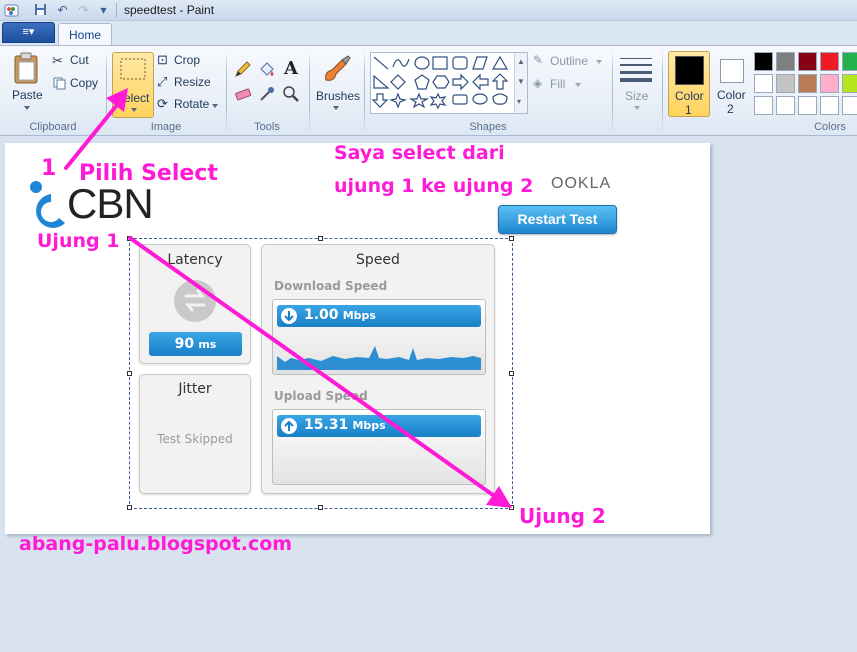 The height and width of the screenshot is (652, 857). I want to click on resize-label: Resize, so click(192, 82).